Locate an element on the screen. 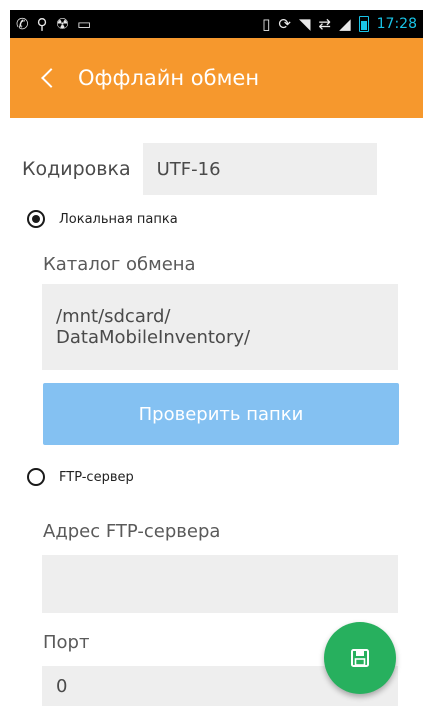 The height and width of the screenshot is (706, 423). battery-icon is located at coordinates (363, 24).